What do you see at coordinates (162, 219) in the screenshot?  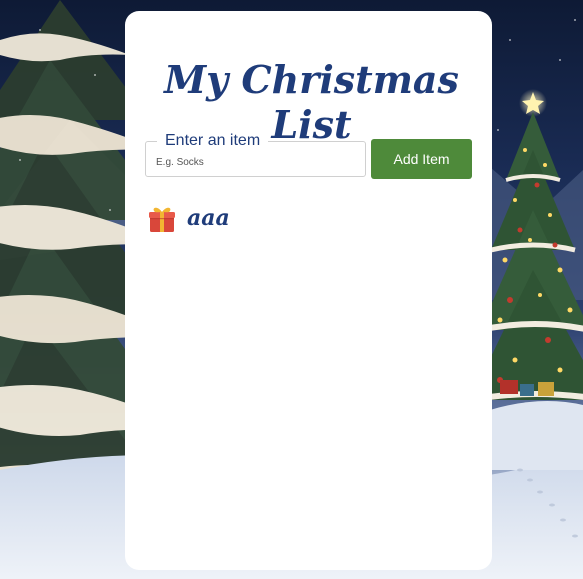 I see `gift-icon` at bounding box center [162, 219].